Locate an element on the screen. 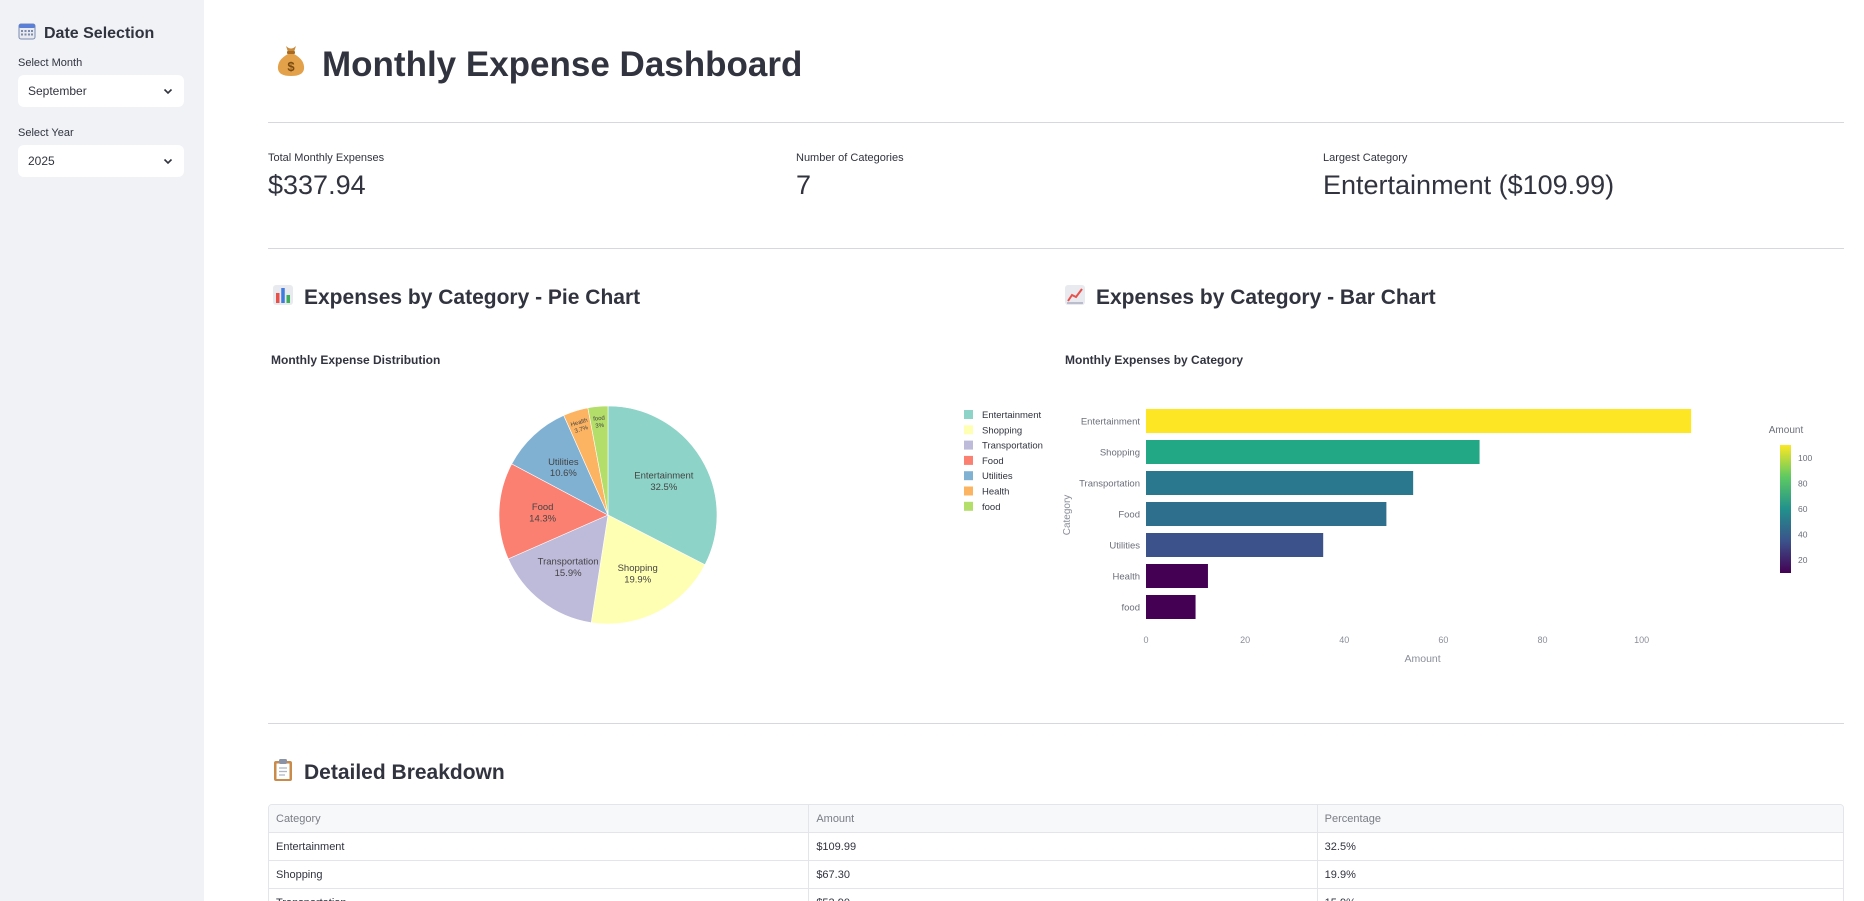 This screenshot has width=1864, height=901. sidebar-title: Date Selection is located at coordinates (102, 33).